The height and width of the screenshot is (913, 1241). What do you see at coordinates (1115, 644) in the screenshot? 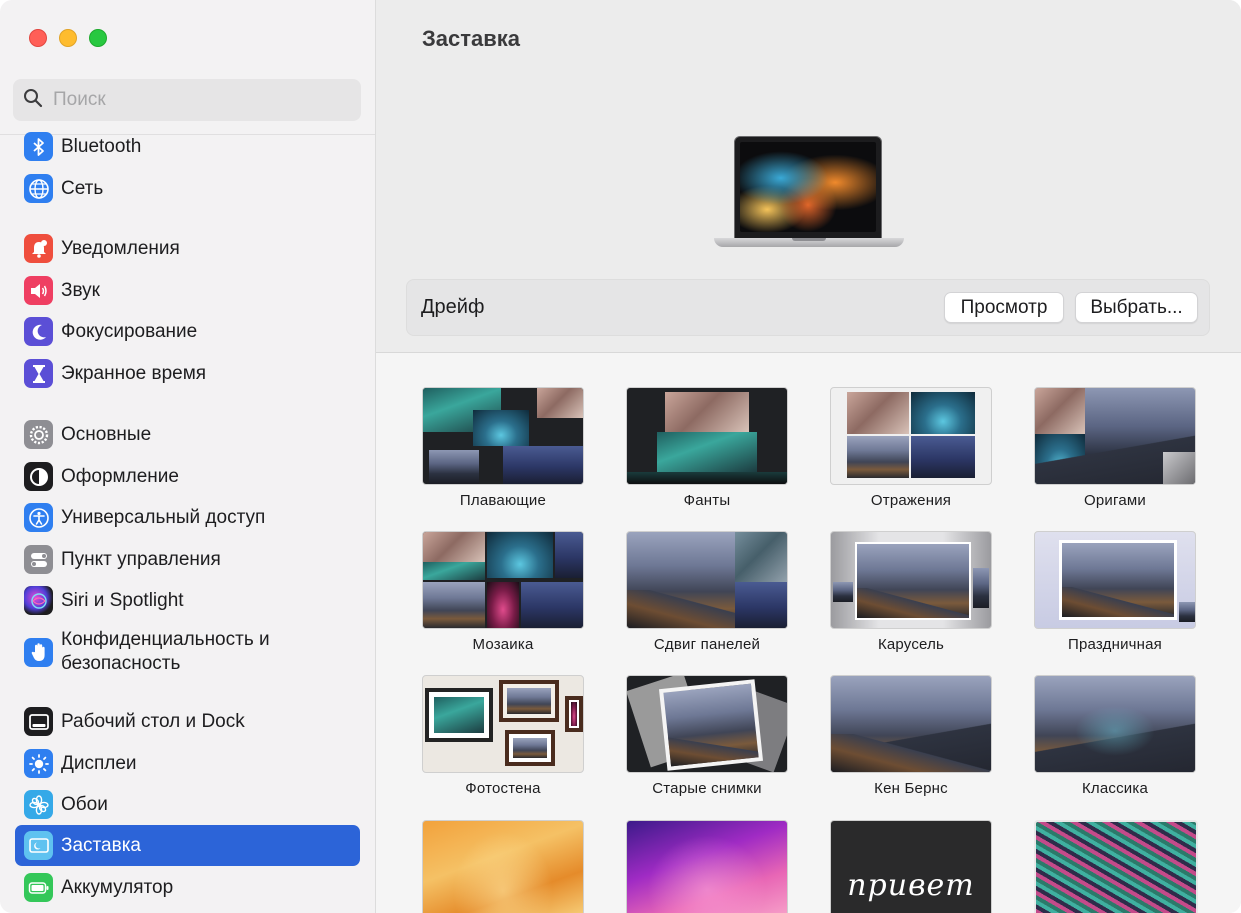
I see `saver-label: Праздничная` at bounding box center [1115, 644].